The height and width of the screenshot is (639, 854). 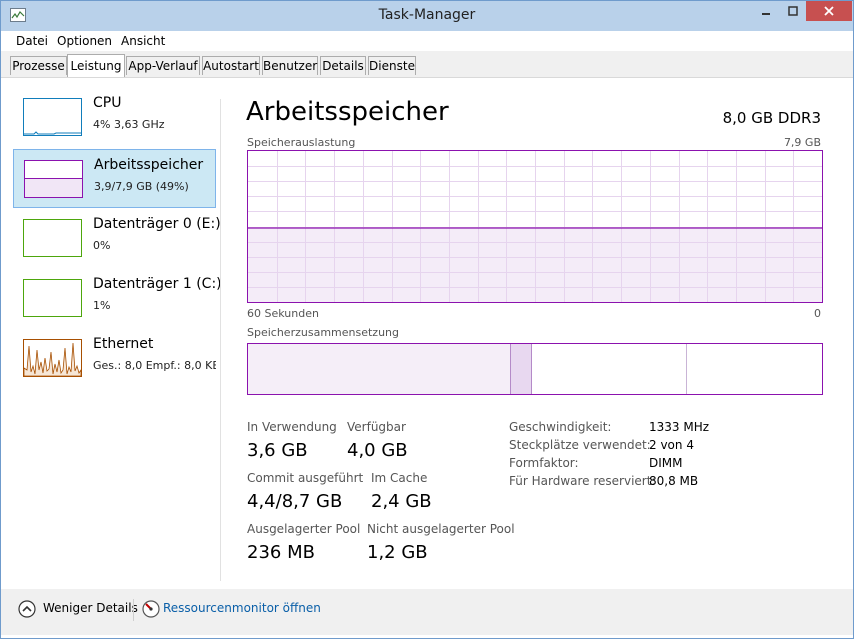 What do you see at coordinates (102, 305) in the screenshot?
I see `sidebar-item-value: 1%` at bounding box center [102, 305].